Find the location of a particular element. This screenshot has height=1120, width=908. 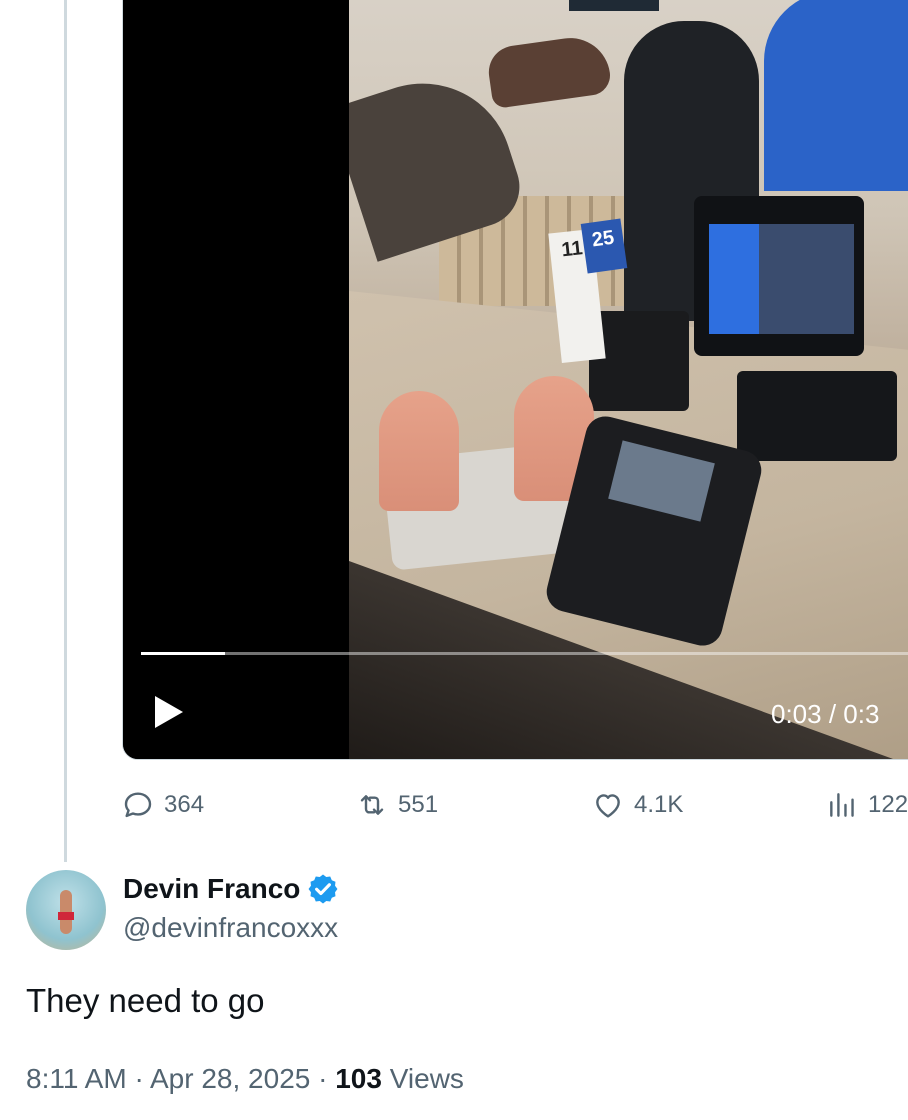

video-scene-cup is located at coordinates (419, 451).